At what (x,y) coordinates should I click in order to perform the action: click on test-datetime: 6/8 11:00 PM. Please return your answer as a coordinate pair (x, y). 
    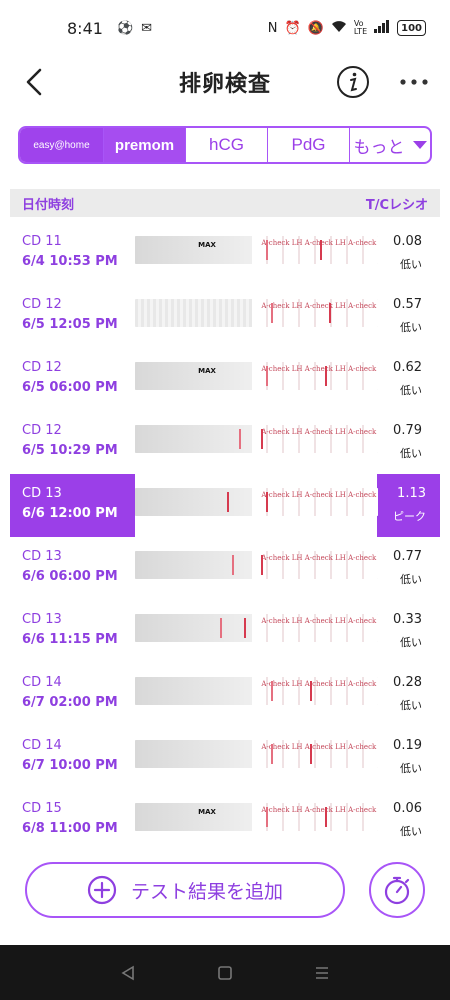
    Looking at the image, I should click on (70, 828).